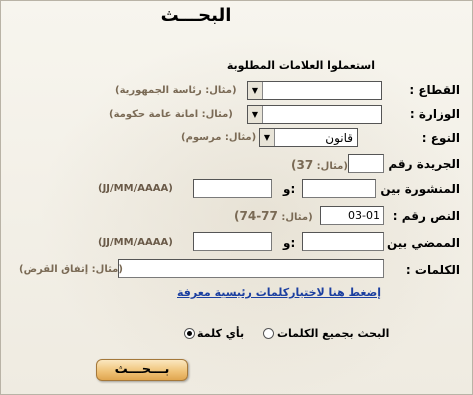 This screenshot has height=395, width=473. I want to click on type-hint: (مثال: مرسوم), so click(219, 137).